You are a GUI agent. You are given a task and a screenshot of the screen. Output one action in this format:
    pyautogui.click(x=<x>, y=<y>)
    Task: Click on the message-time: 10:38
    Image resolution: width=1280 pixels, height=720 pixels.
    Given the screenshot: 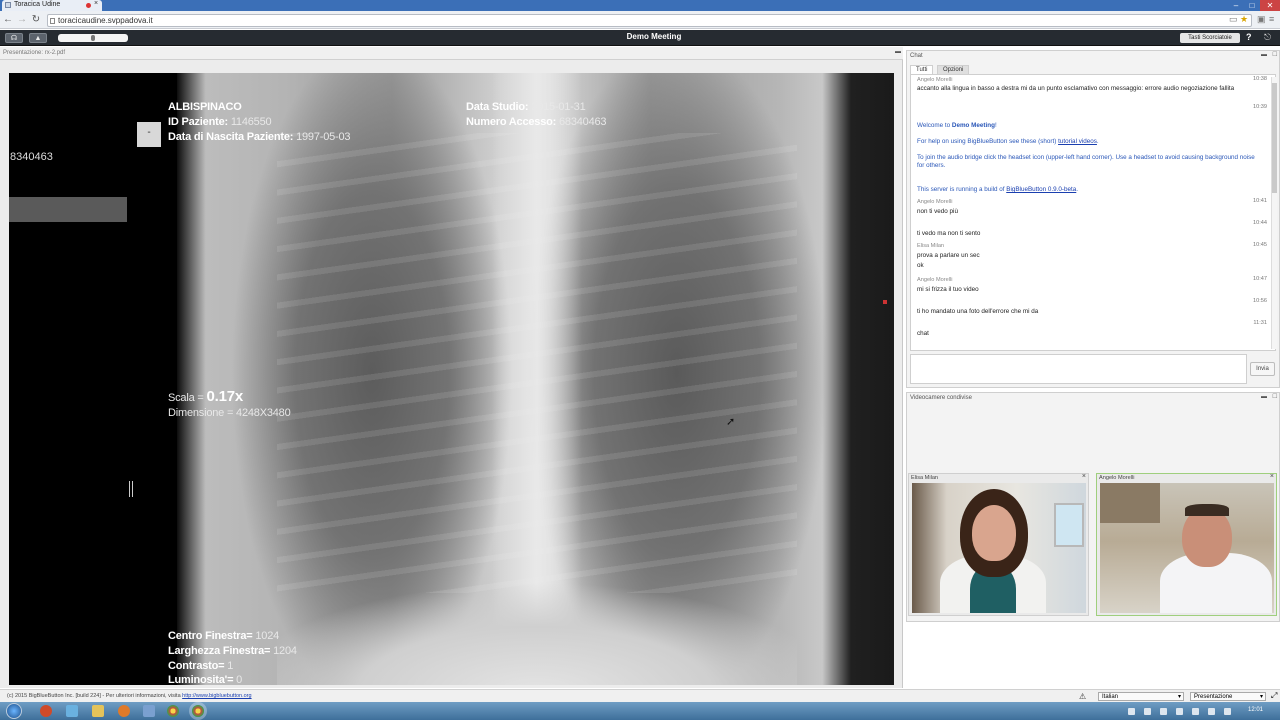 What is the action you would take?
    pyautogui.click(x=1260, y=79)
    